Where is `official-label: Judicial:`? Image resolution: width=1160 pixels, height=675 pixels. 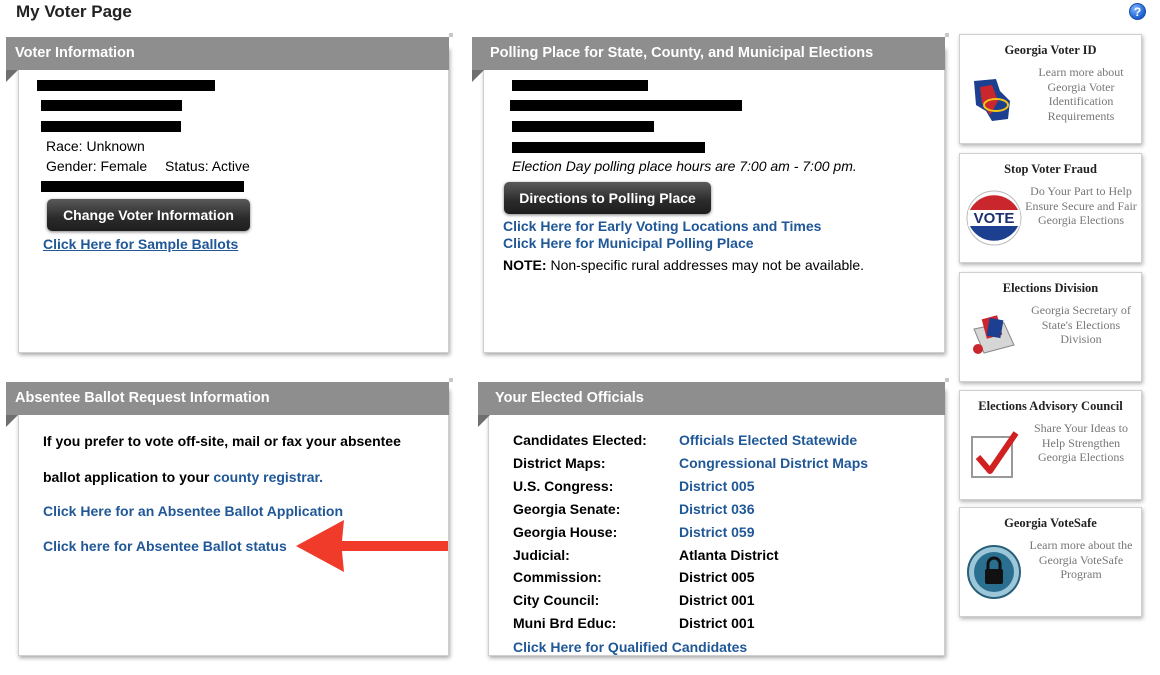 official-label: Judicial: is located at coordinates (541, 554).